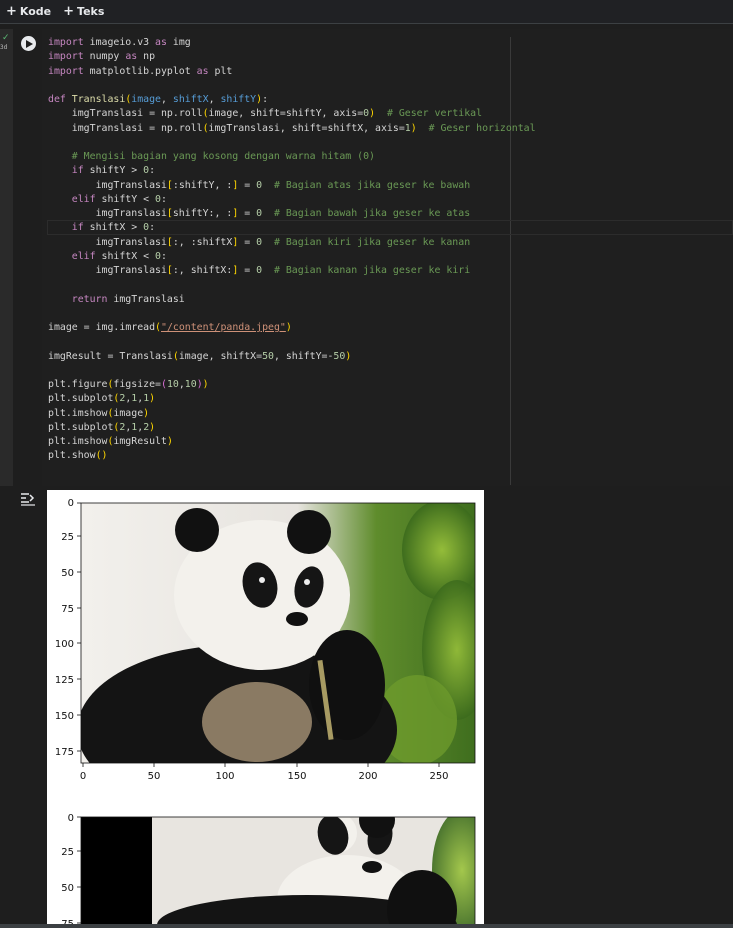 The image size is (733, 928). Describe the element at coordinates (292, 171) in the screenshot. I see `code-line: if shiftY > 0:` at that location.